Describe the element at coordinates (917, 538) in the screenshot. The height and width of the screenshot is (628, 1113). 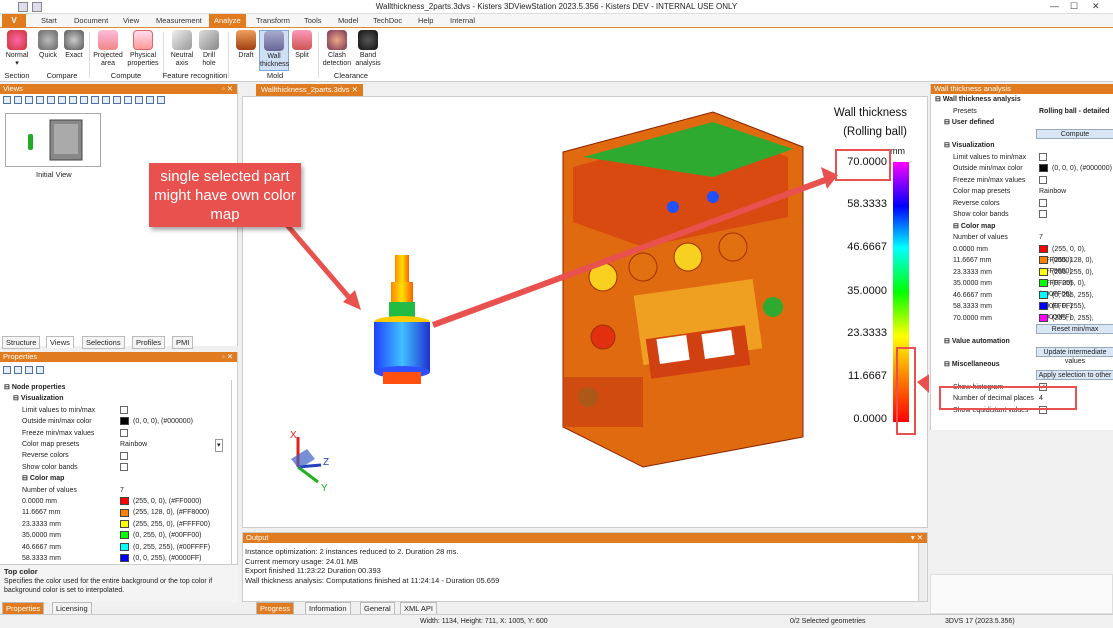
I see `pin-icon: ▾ ✕` at that location.